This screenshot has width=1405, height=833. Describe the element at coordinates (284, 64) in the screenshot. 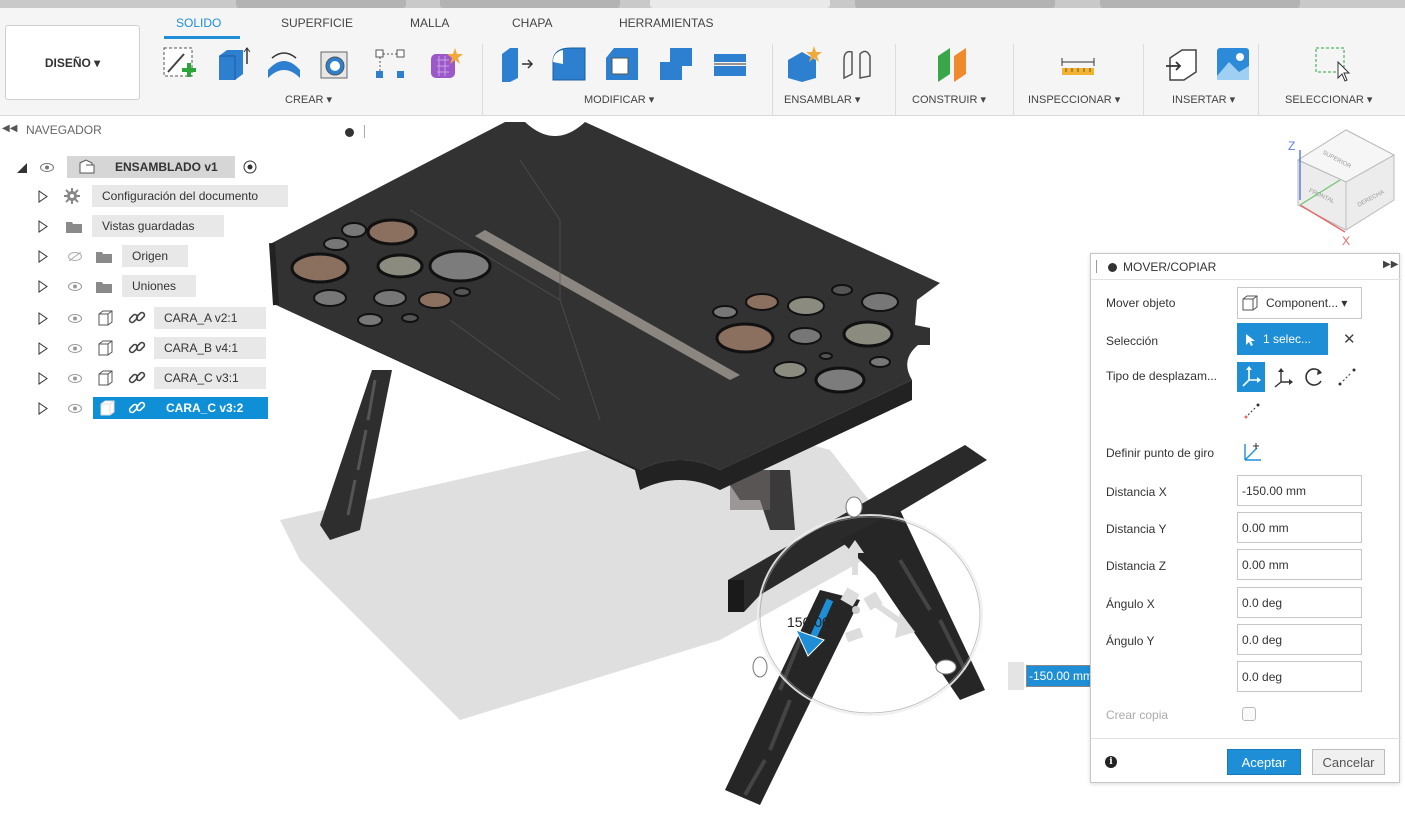

I see `revolve-icon` at that location.